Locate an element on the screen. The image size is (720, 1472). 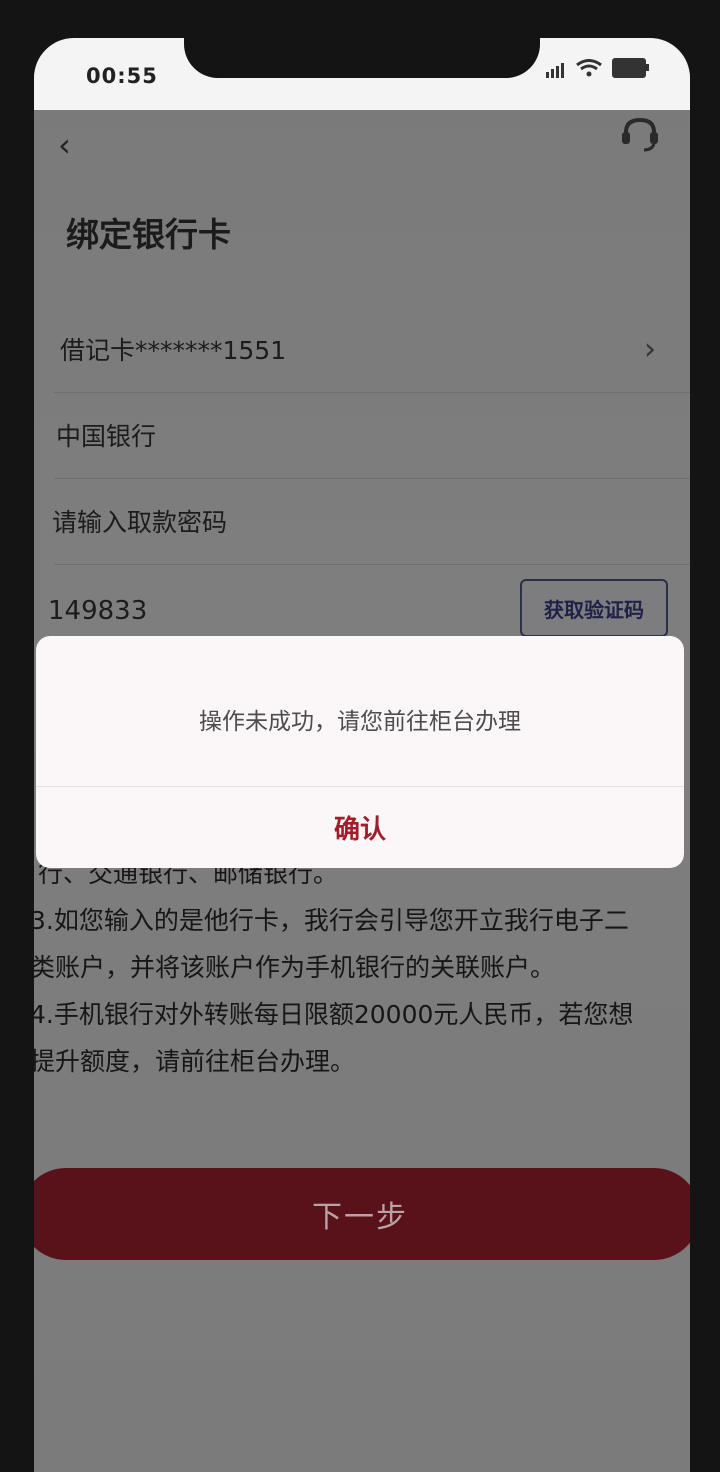
status-icons is located at coordinates (597, 68).